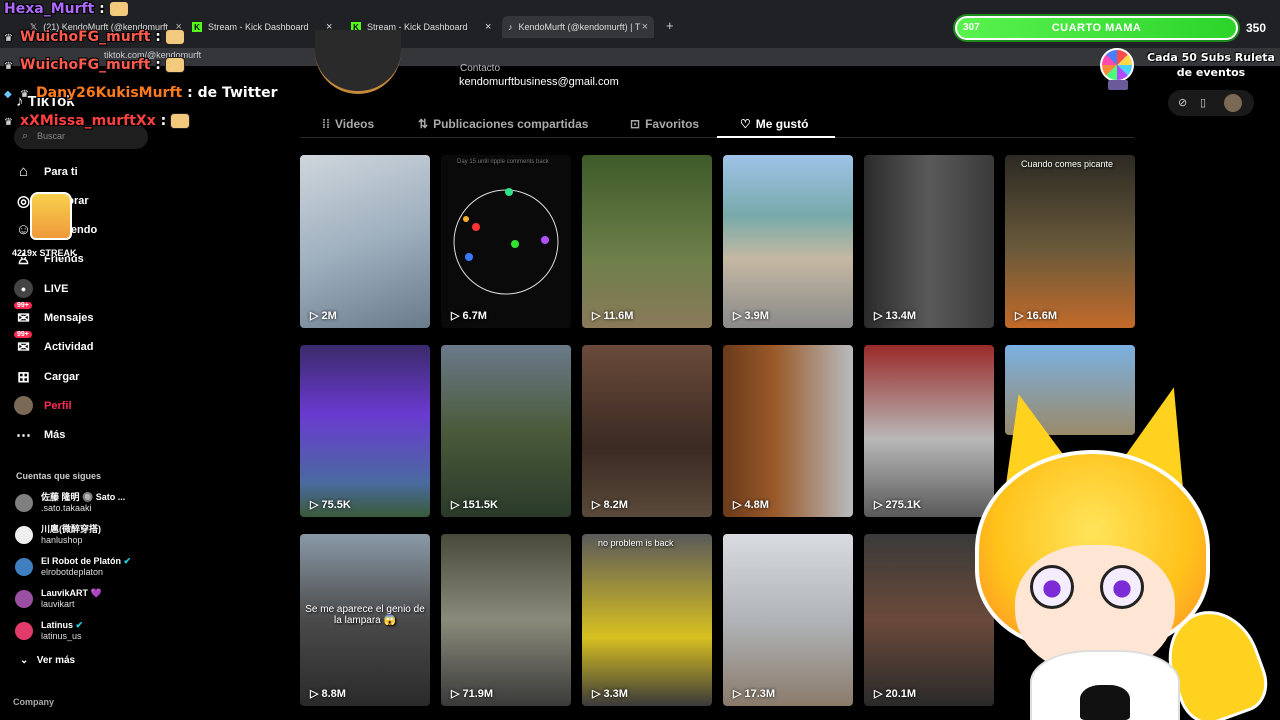  I want to click on following-item: LauvikART 💜 lauvikart, so click(58, 599).